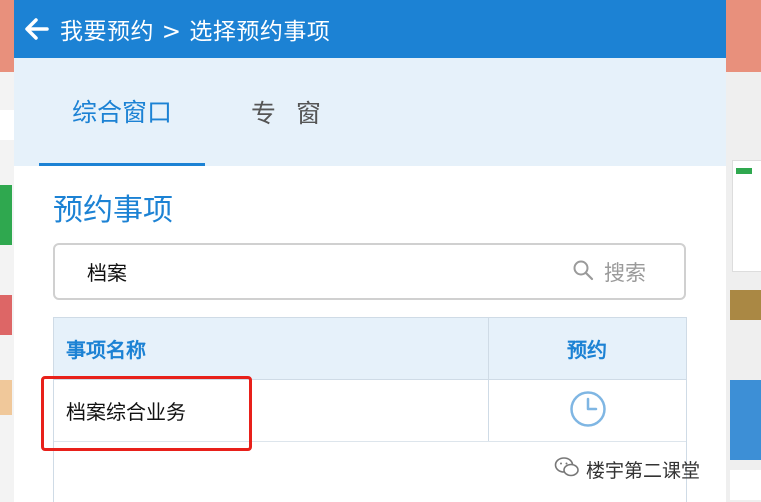 This screenshot has width=761, height=502. What do you see at coordinates (106, 350) in the screenshot?
I see `column-header-name: 事项名称` at bounding box center [106, 350].